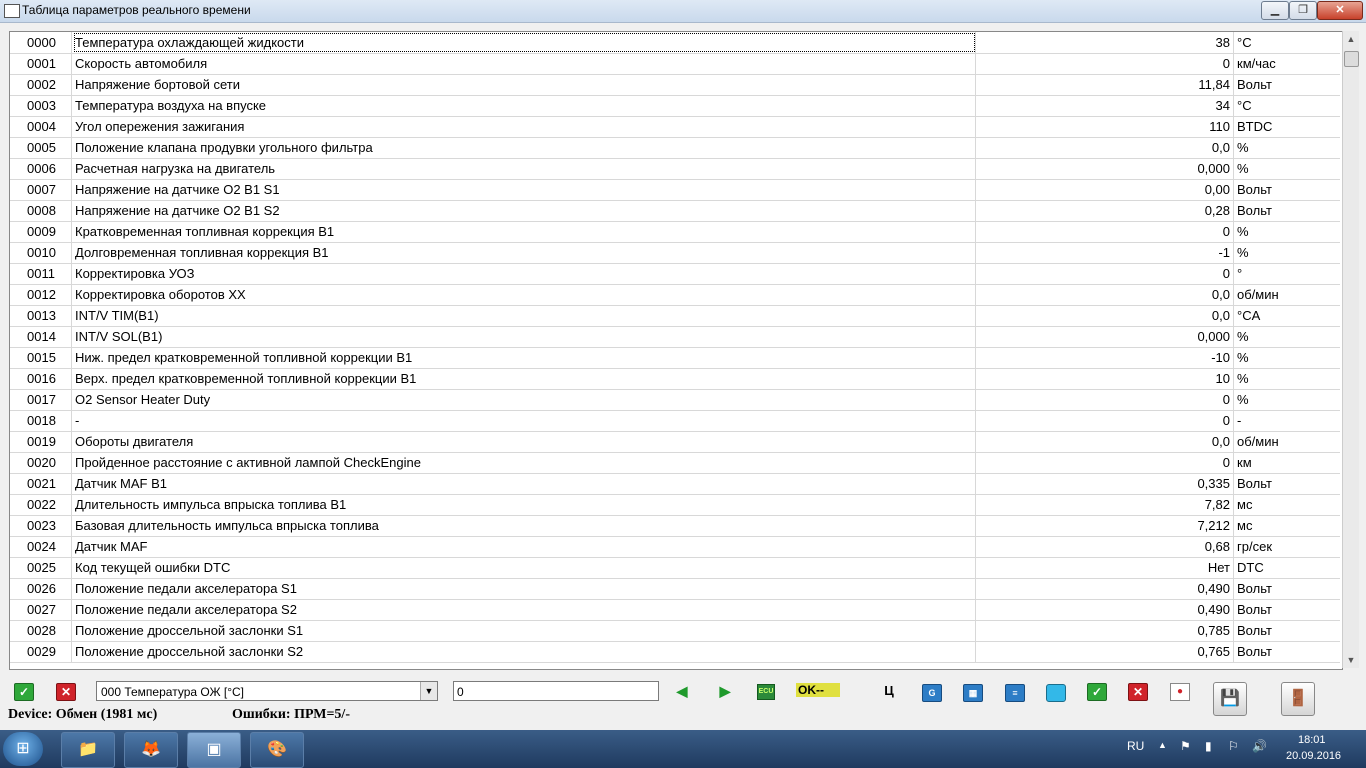 This screenshot has width=1366, height=768. What do you see at coordinates (41, 252) in the screenshot?
I see `param-id: 0010` at bounding box center [41, 252].